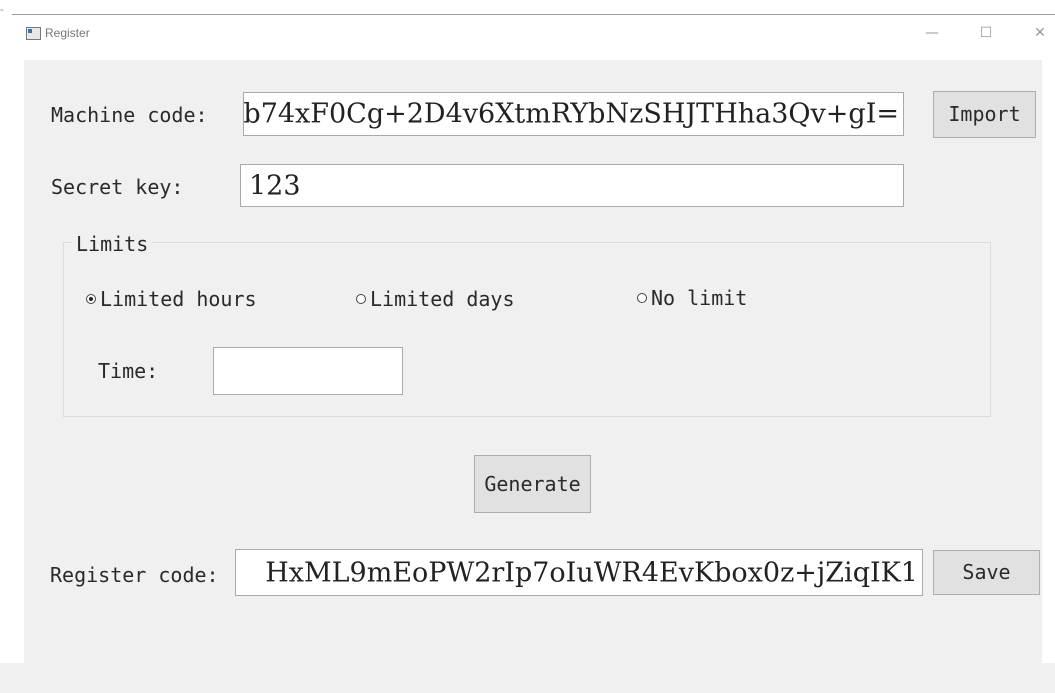  I want to click on radio-limited-days: Limited days, so click(435, 299).